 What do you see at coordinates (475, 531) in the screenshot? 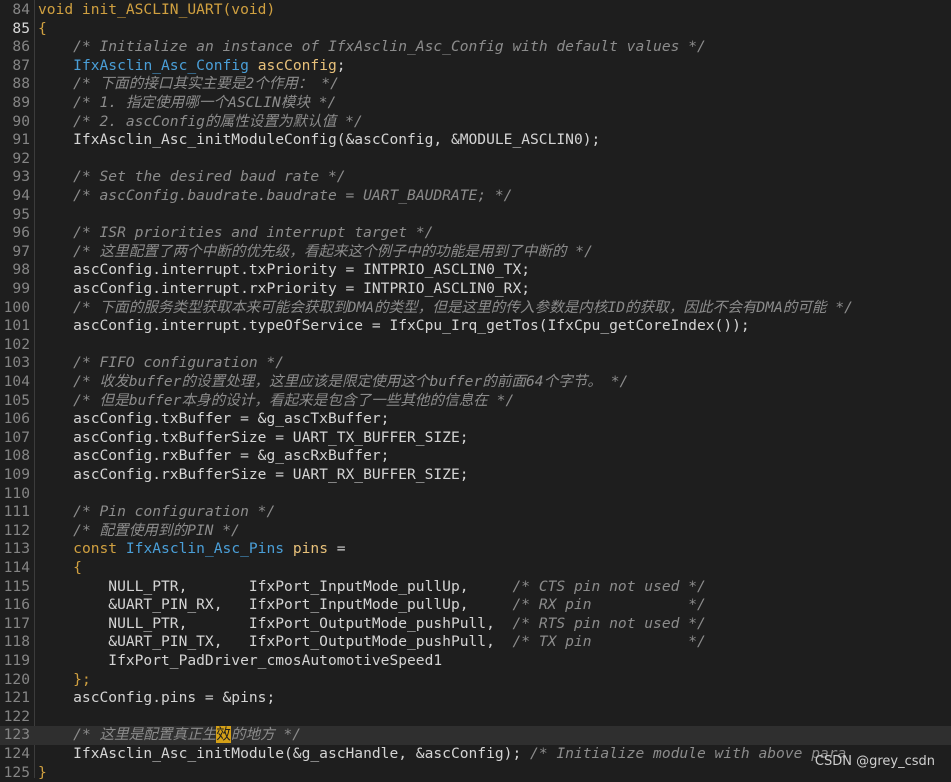
I see `code-line: 112 /* 配置使用到的PIN */` at bounding box center [475, 531].